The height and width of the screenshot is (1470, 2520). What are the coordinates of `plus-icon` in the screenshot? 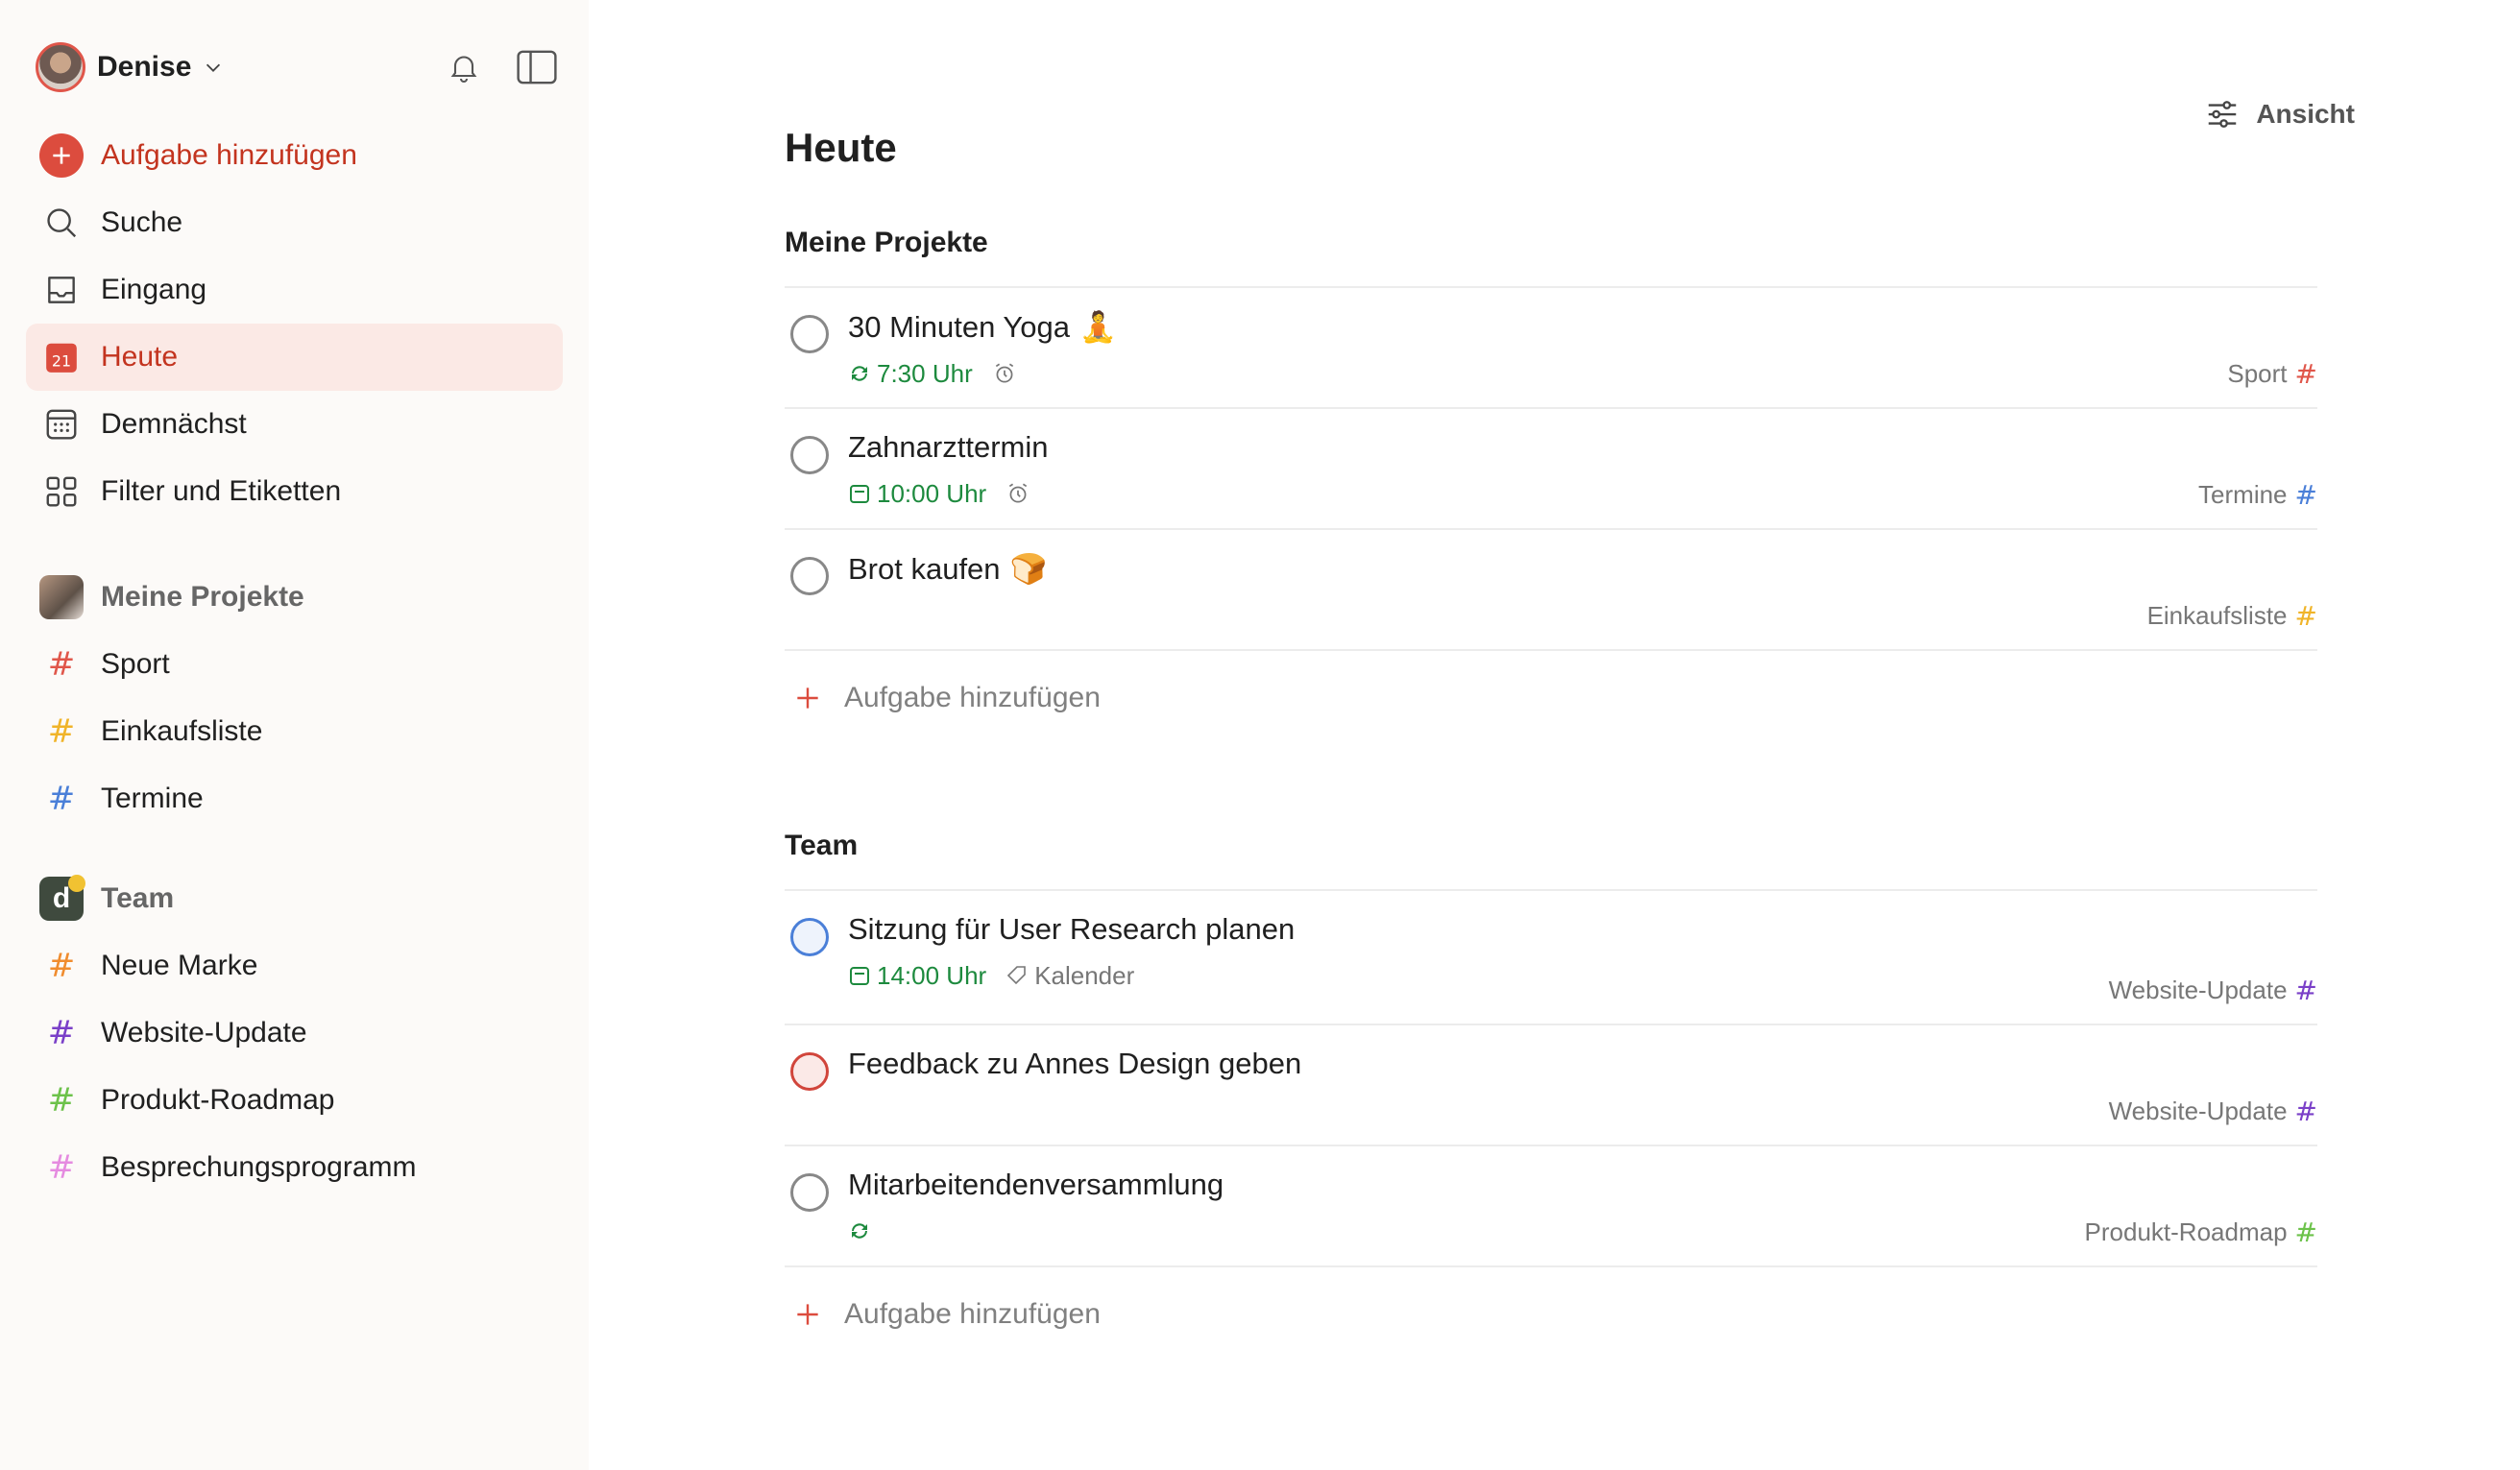 It's located at (807, 1314).